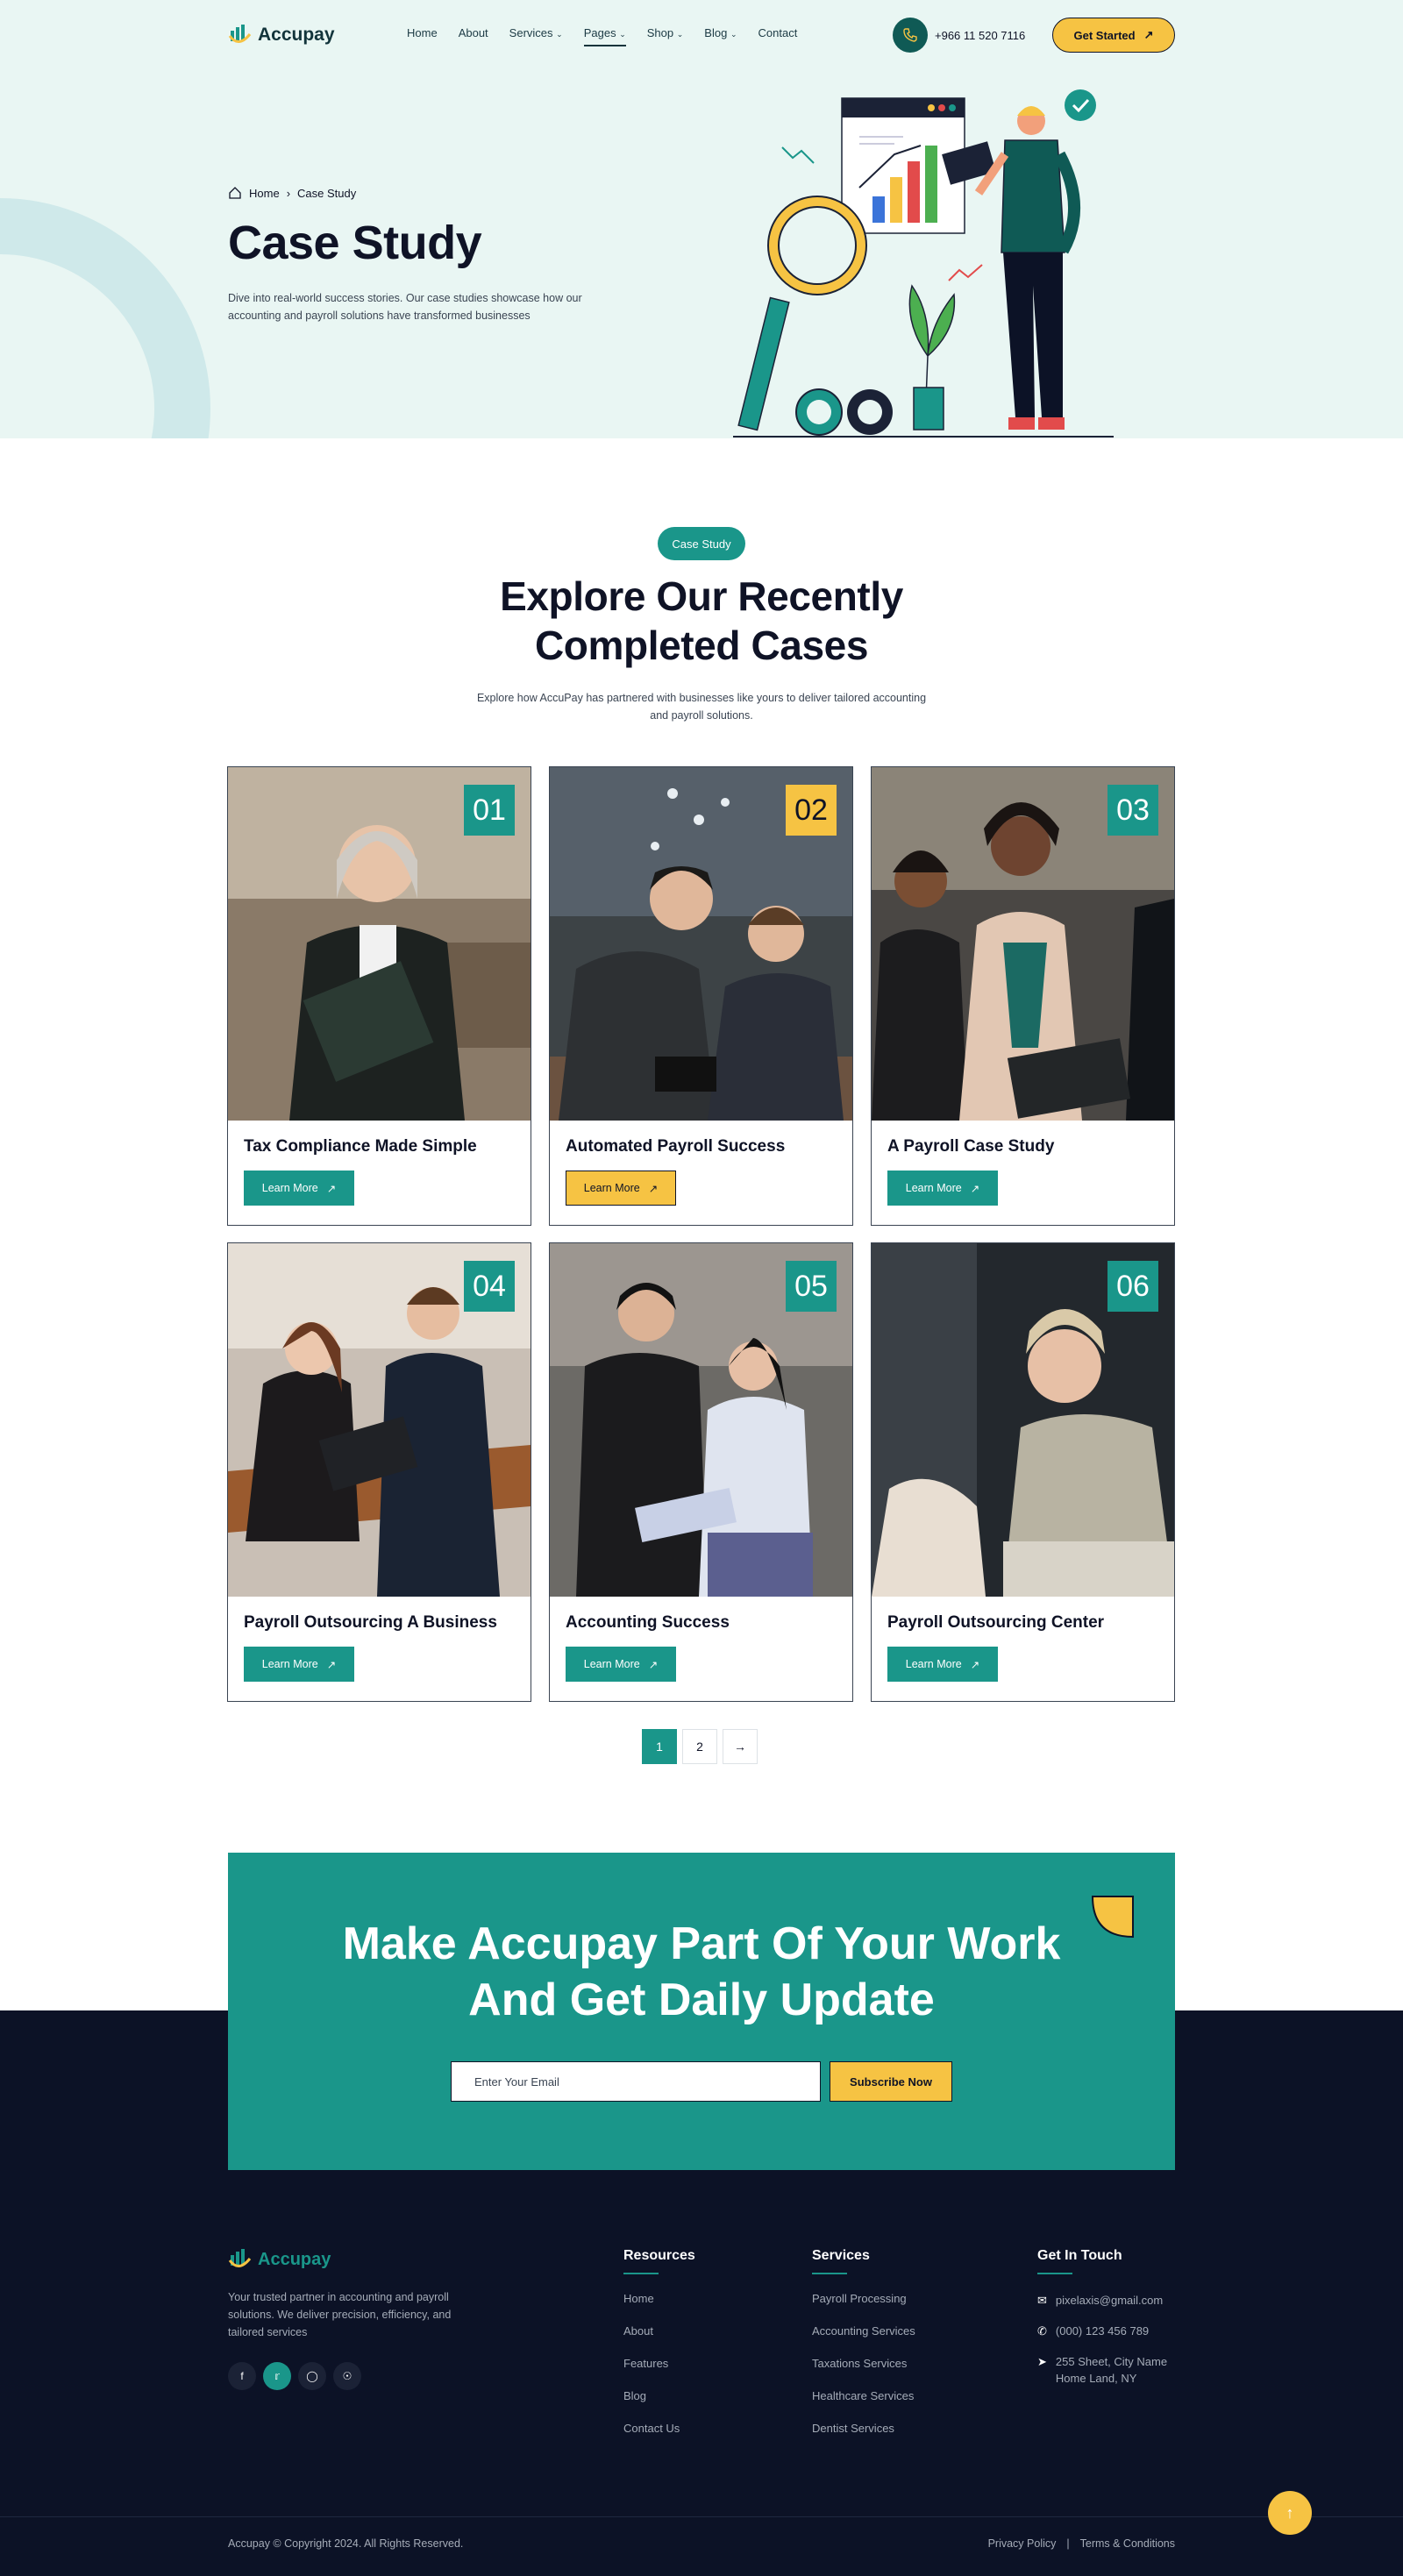 This screenshot has height=2576, width=1403. I want to click on privacy-policy-link: Privacy Policy, so click(1022, 2543).